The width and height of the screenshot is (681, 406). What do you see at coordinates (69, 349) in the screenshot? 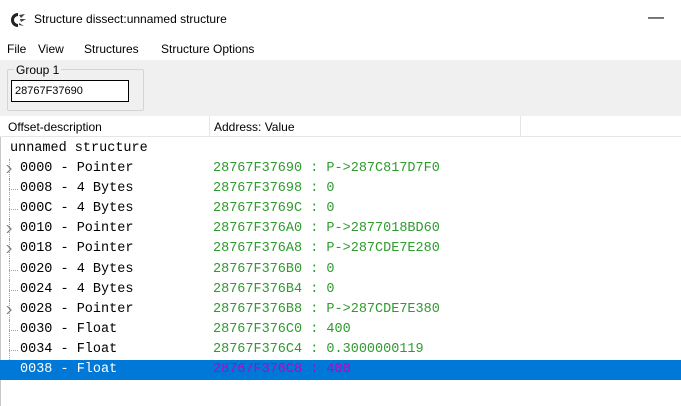
I see `offset-description: 0034 - Float` at bounding box center [69, 349].